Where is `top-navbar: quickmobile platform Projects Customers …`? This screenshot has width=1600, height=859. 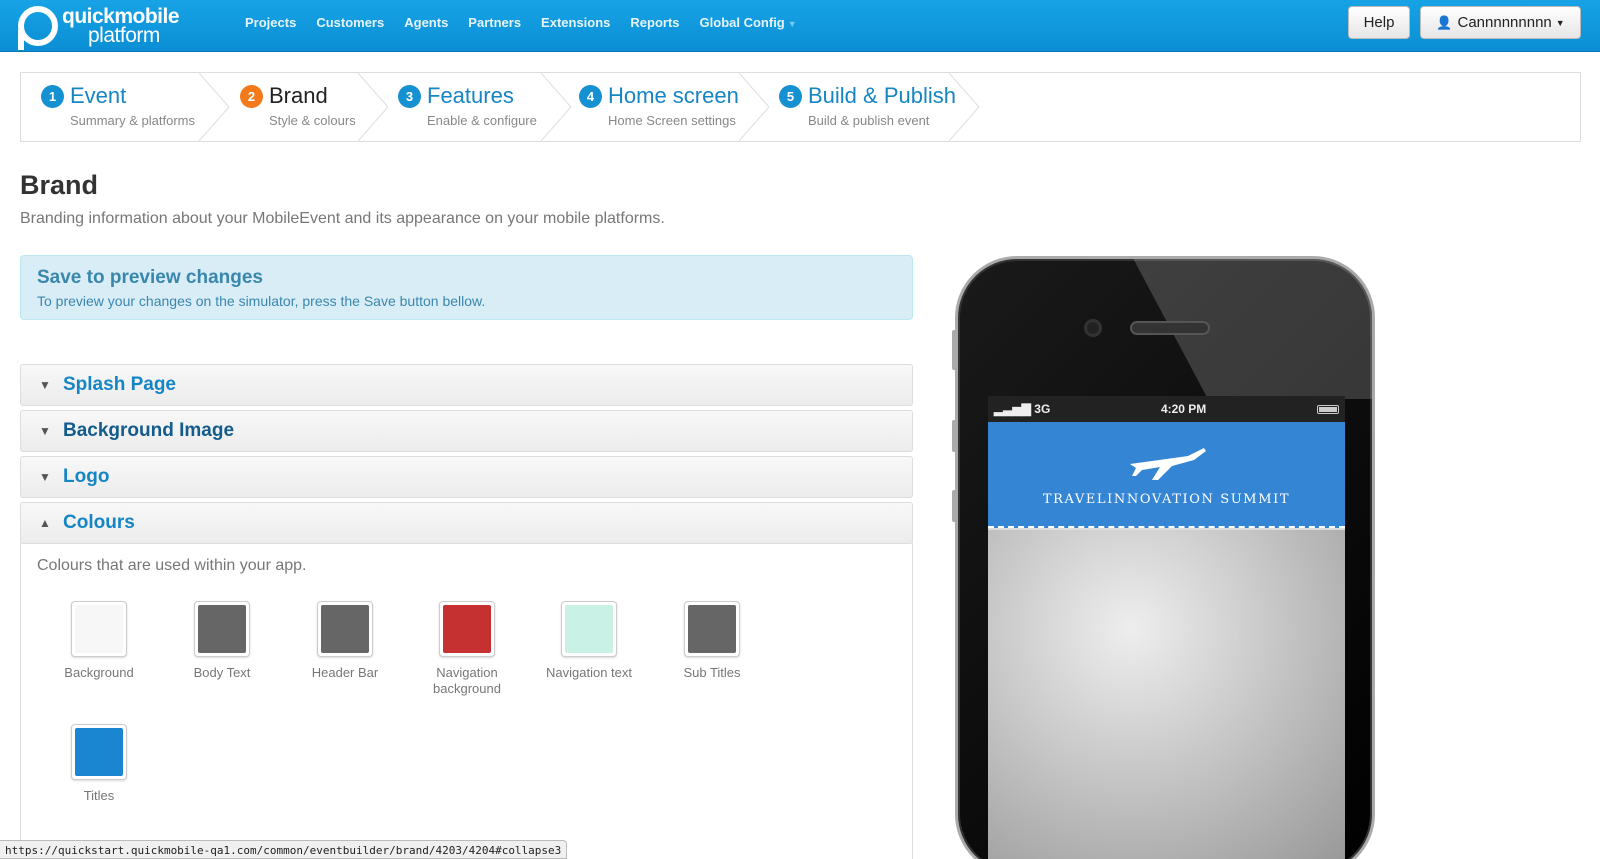 top-navbar: quickmobile platform Projects Customers … is located at coordinates (800, 26).